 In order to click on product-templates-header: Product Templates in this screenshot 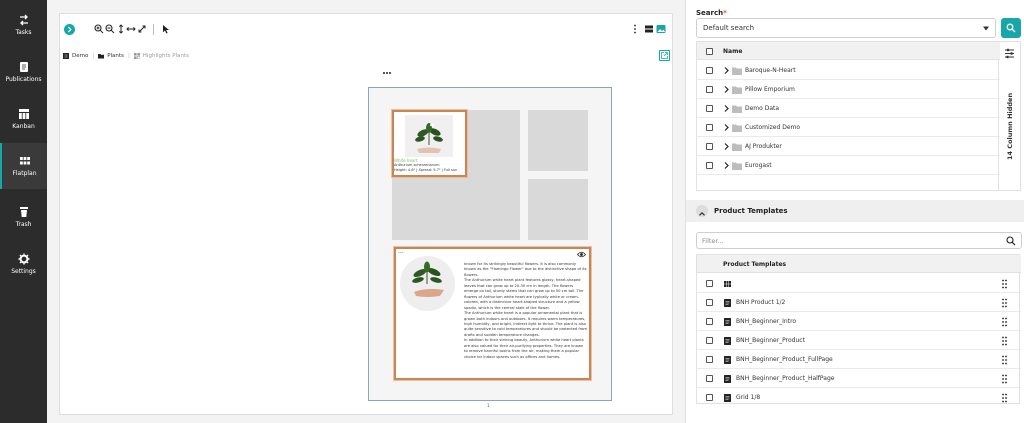, I will do `click(855, 211)`.